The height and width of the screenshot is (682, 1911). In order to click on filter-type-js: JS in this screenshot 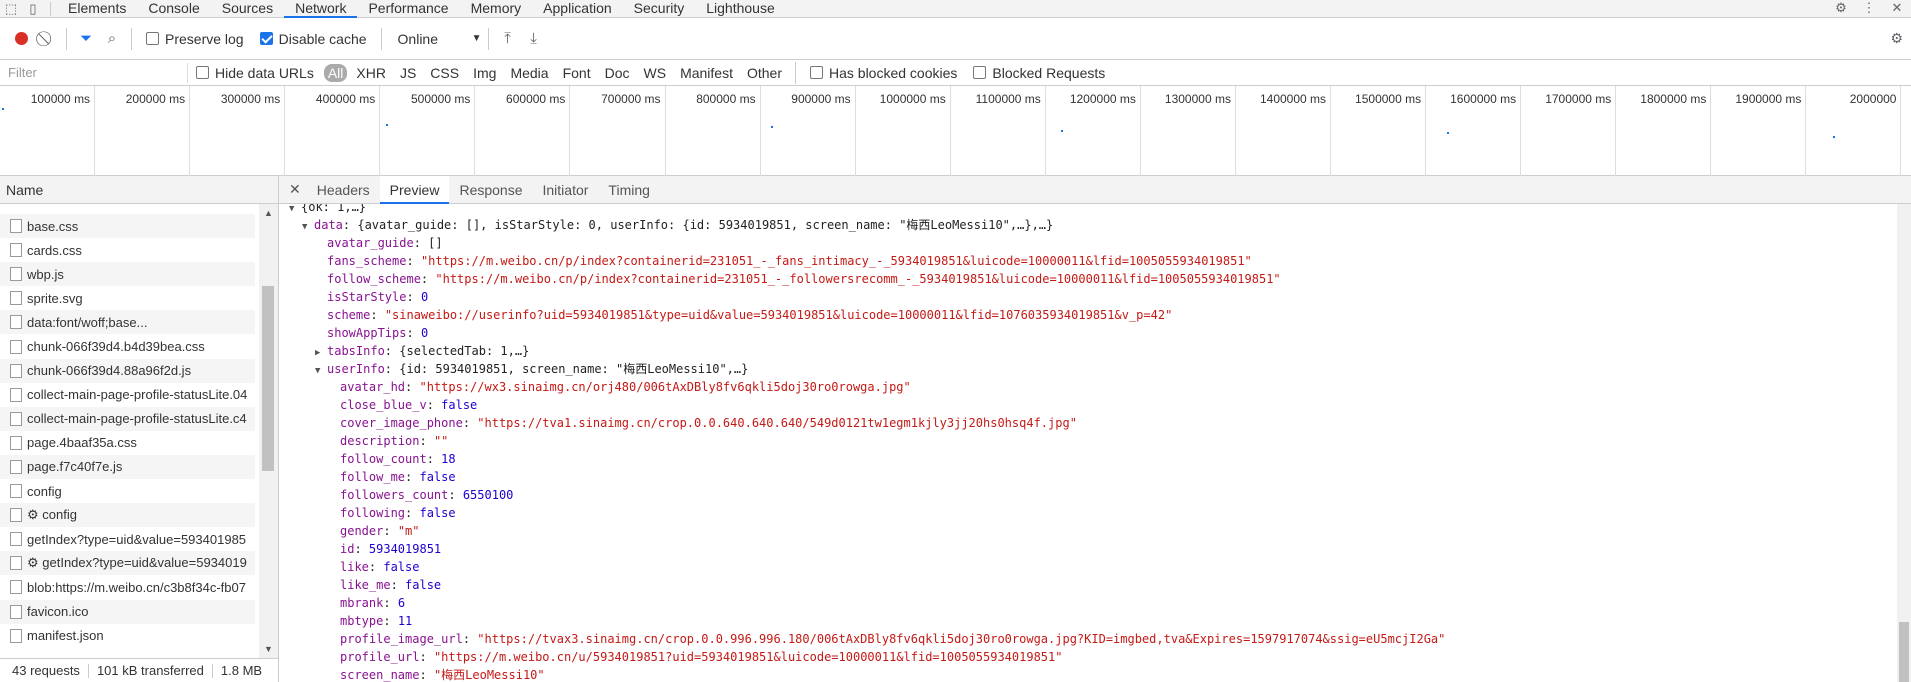, I will do `click(408, 73)`.